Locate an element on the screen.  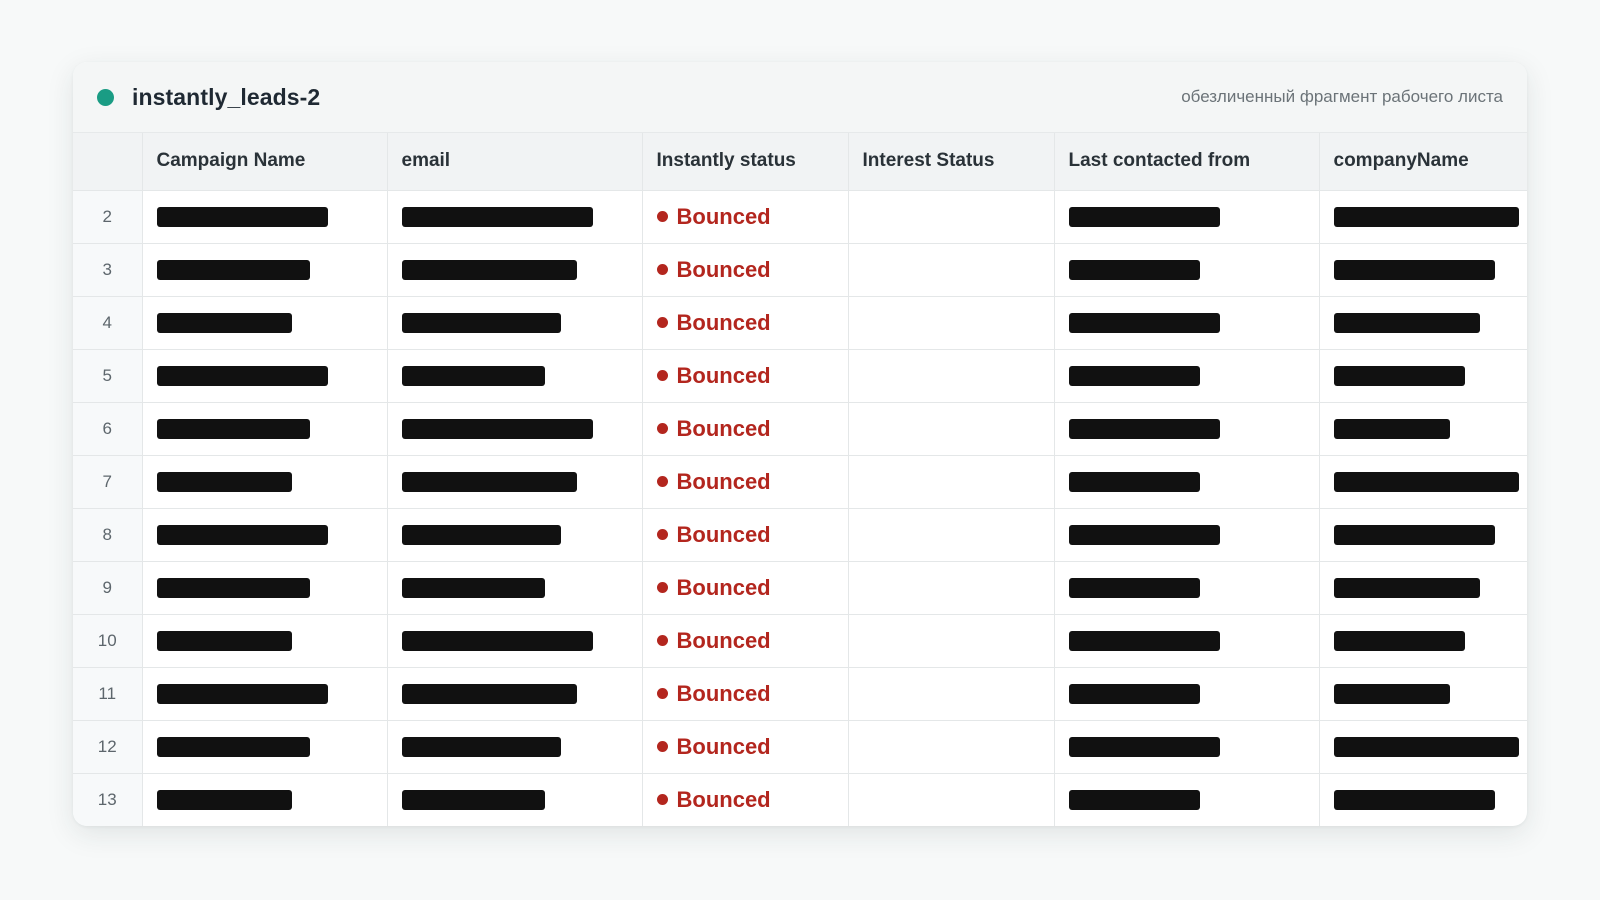
row-number-header is located at coordinates (108, 162).